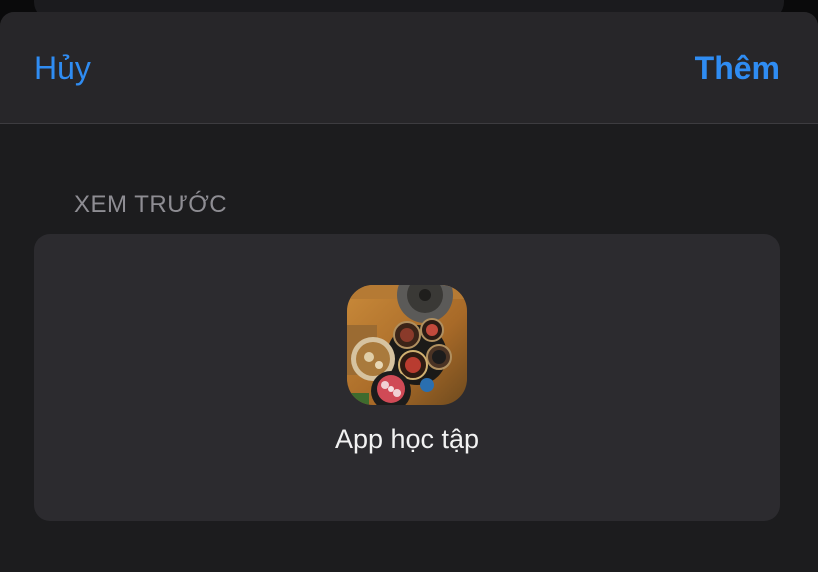  I want to click on cancel-button: Hủy, so click(62, 68).